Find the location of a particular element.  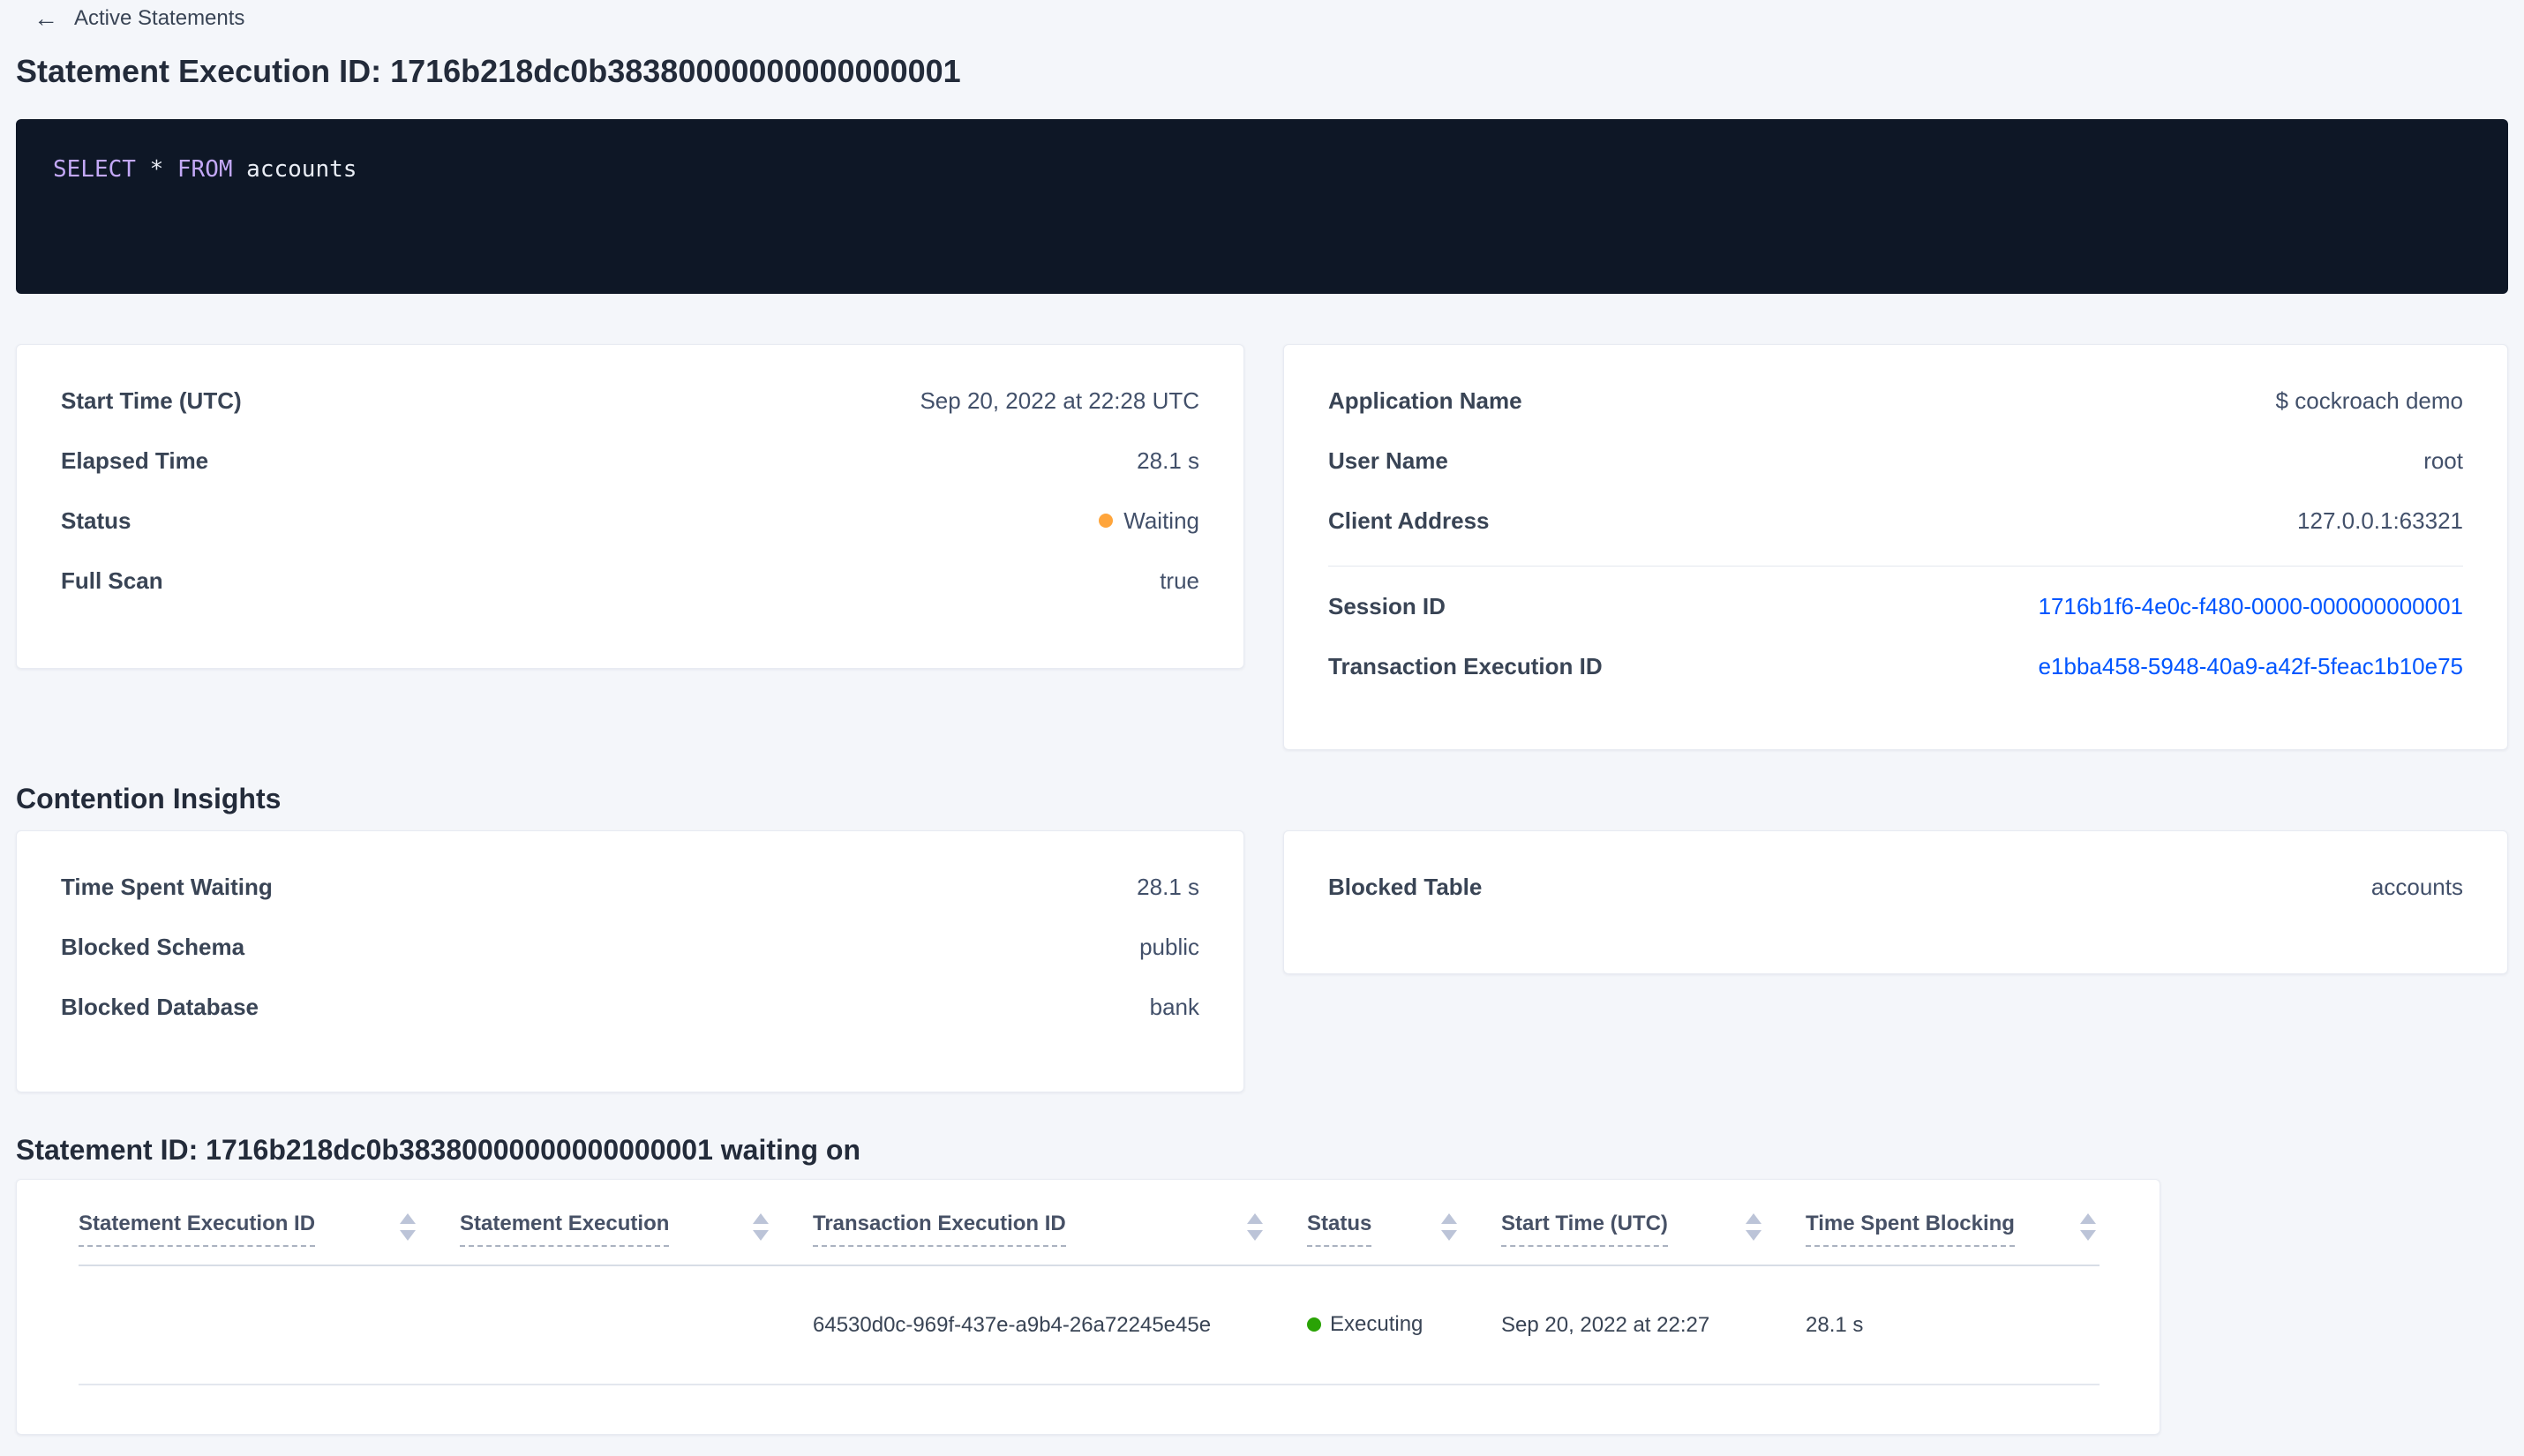

column-label: Start Time (UTC) is located at coordinates (1584, 1229).